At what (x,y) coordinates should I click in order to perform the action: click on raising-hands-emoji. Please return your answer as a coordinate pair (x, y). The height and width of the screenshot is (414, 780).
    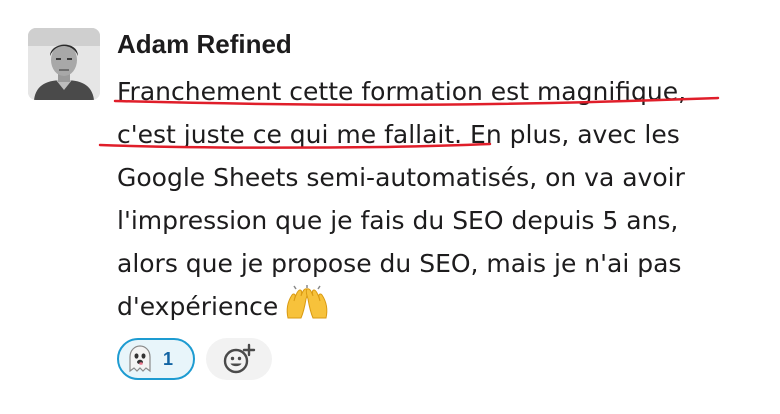
    Looking at the image, I should click on (307, 309).